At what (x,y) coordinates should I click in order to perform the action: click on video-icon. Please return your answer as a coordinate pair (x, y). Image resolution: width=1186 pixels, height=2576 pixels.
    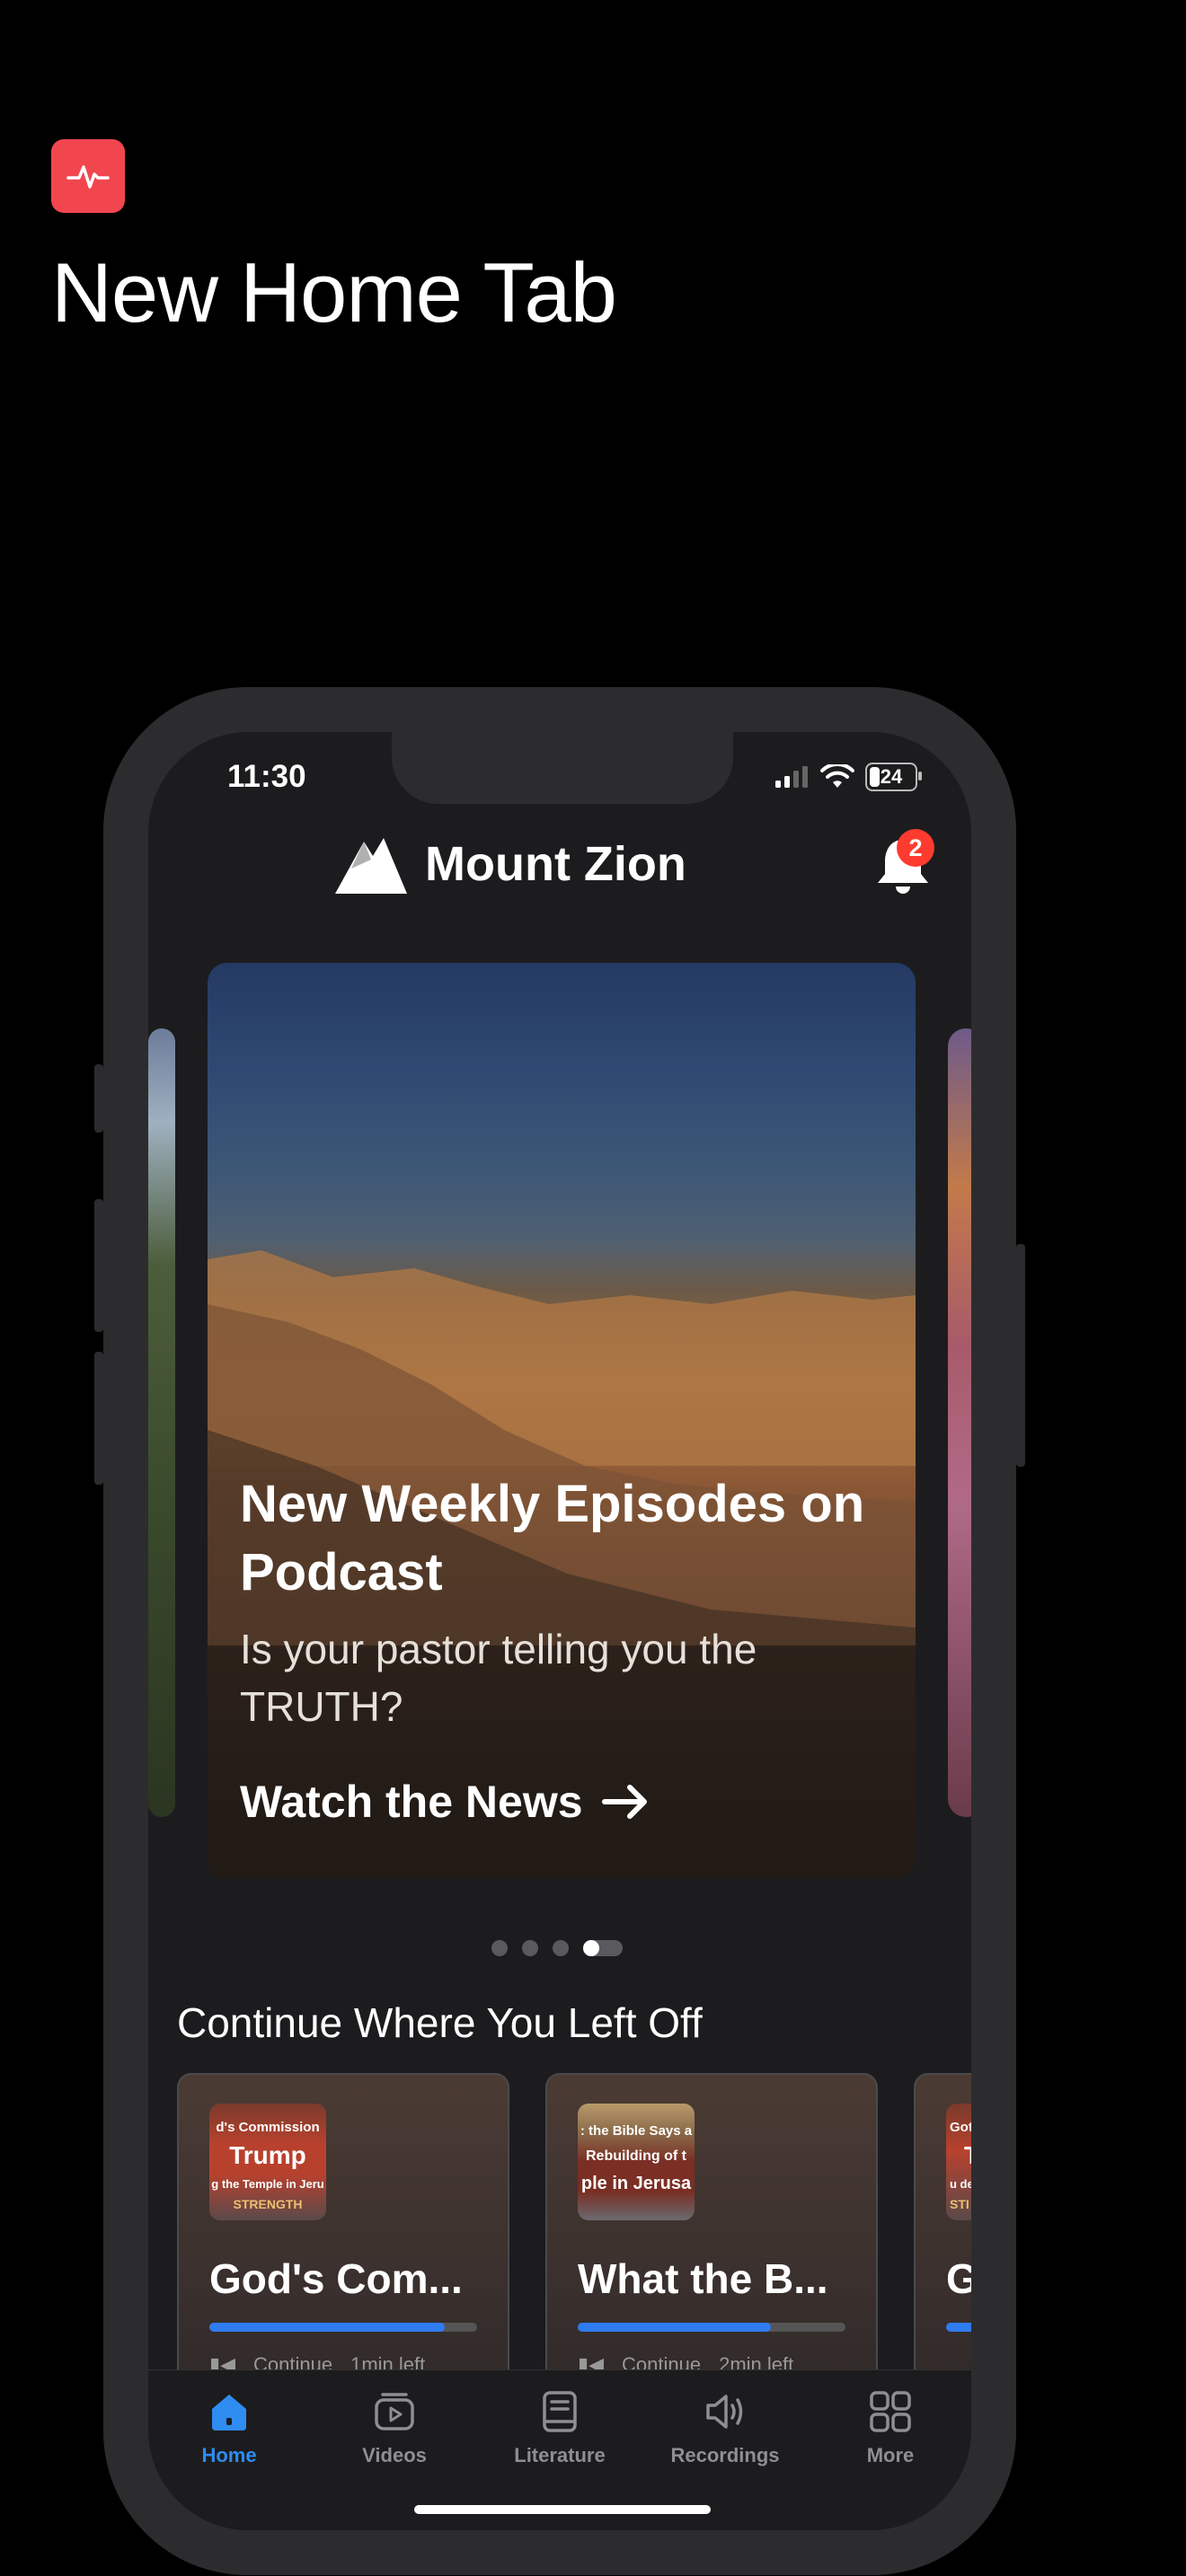
    Looking at the image, I should click on (394, 2411).